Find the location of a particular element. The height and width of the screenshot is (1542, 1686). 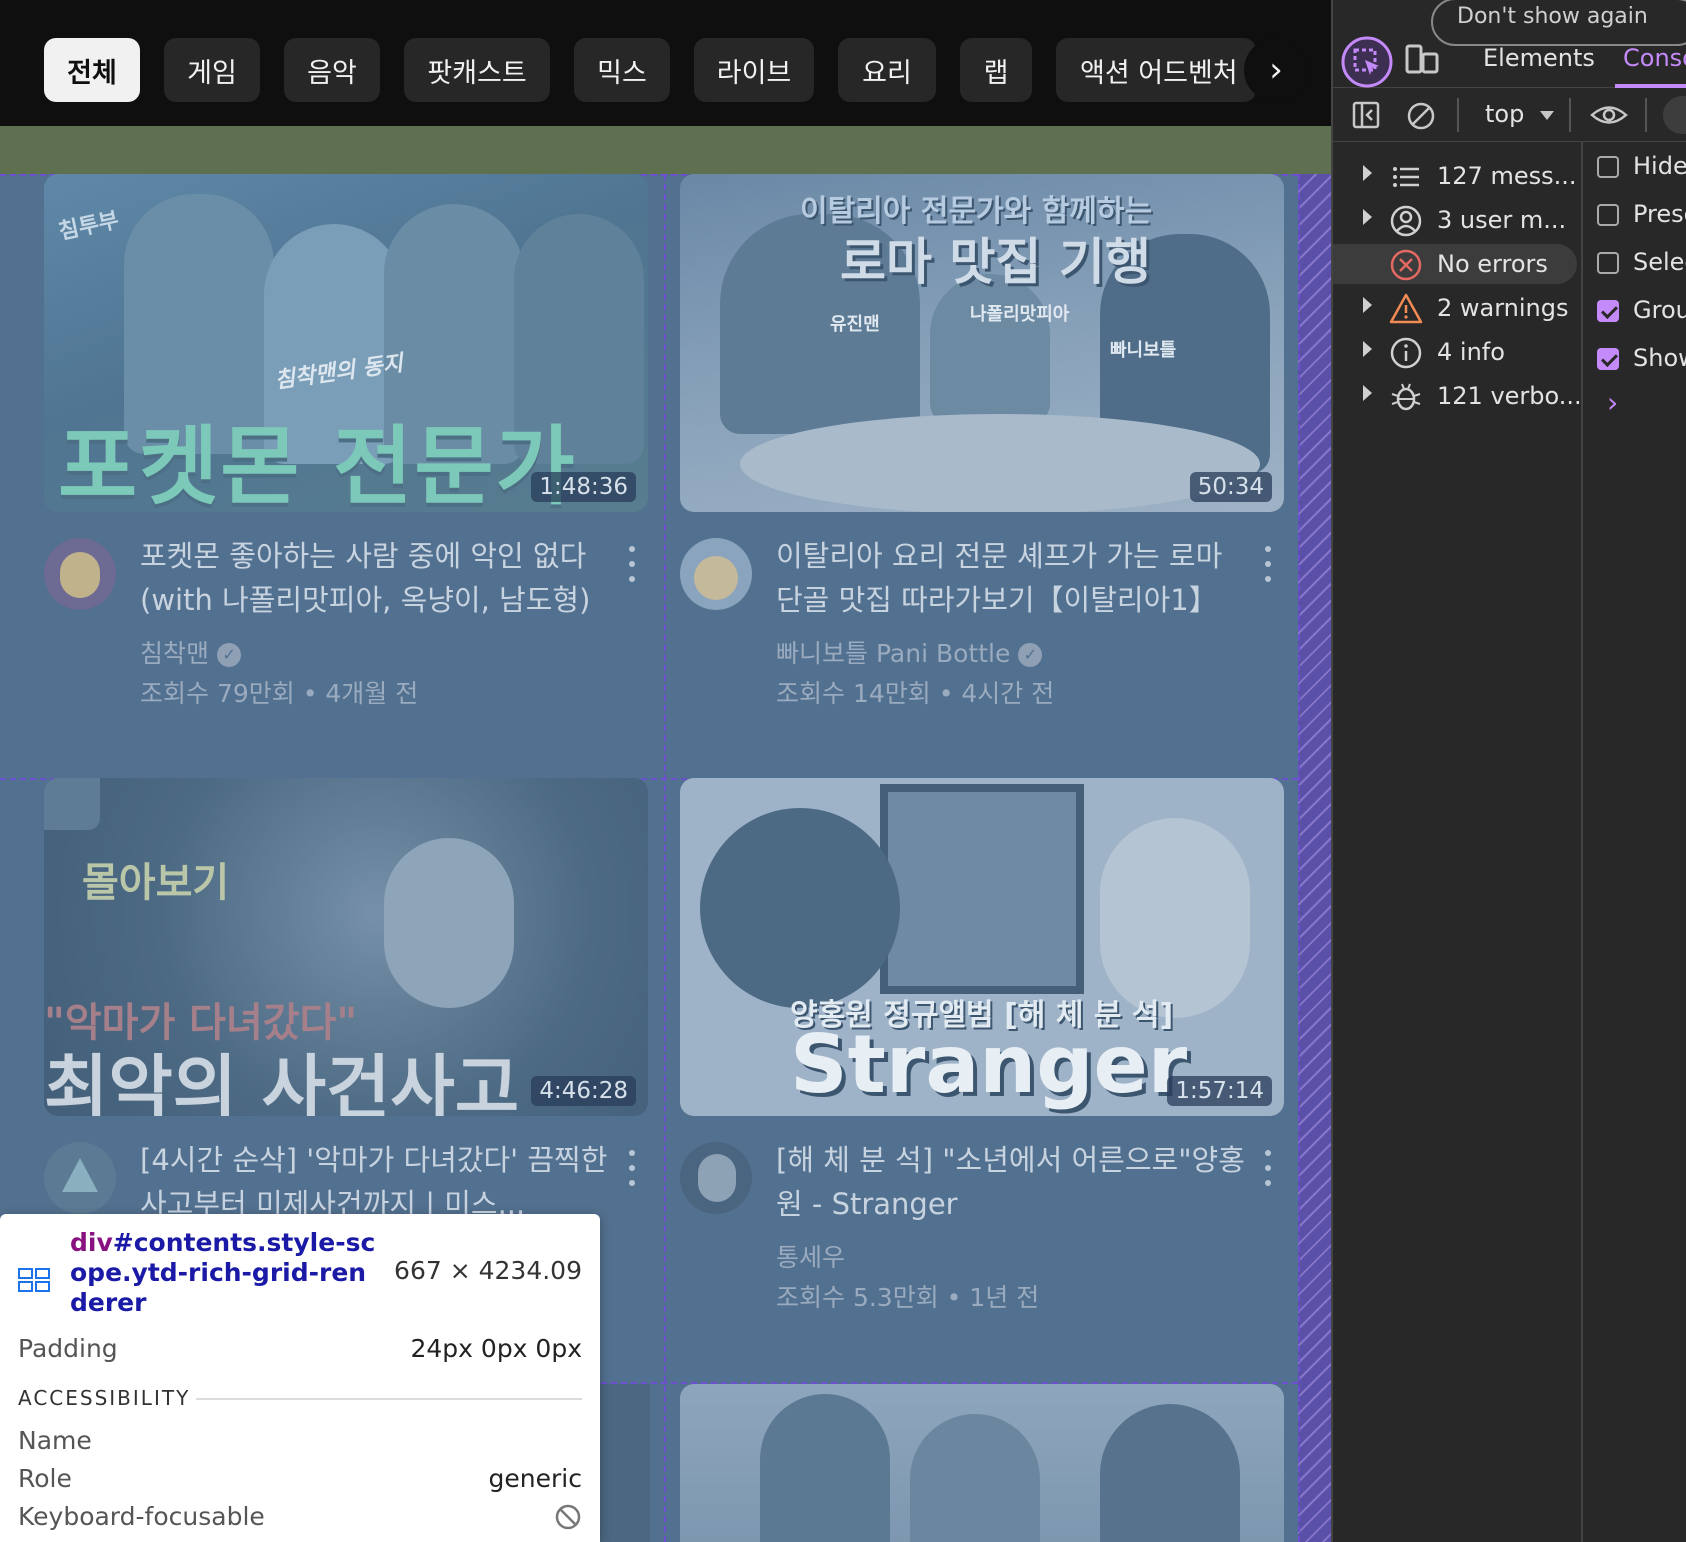

chip-rap: 랩 is located at coordinates (996, 70).